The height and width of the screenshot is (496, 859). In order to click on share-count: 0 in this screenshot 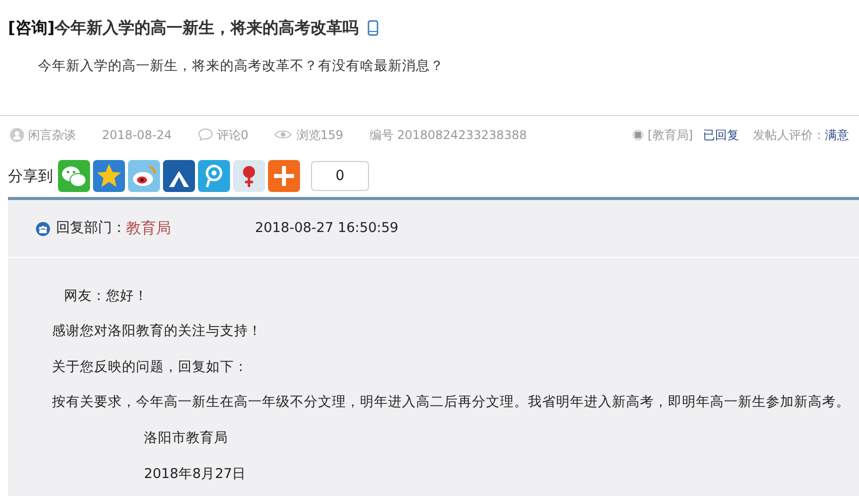, I will do `click(340, 176)`.